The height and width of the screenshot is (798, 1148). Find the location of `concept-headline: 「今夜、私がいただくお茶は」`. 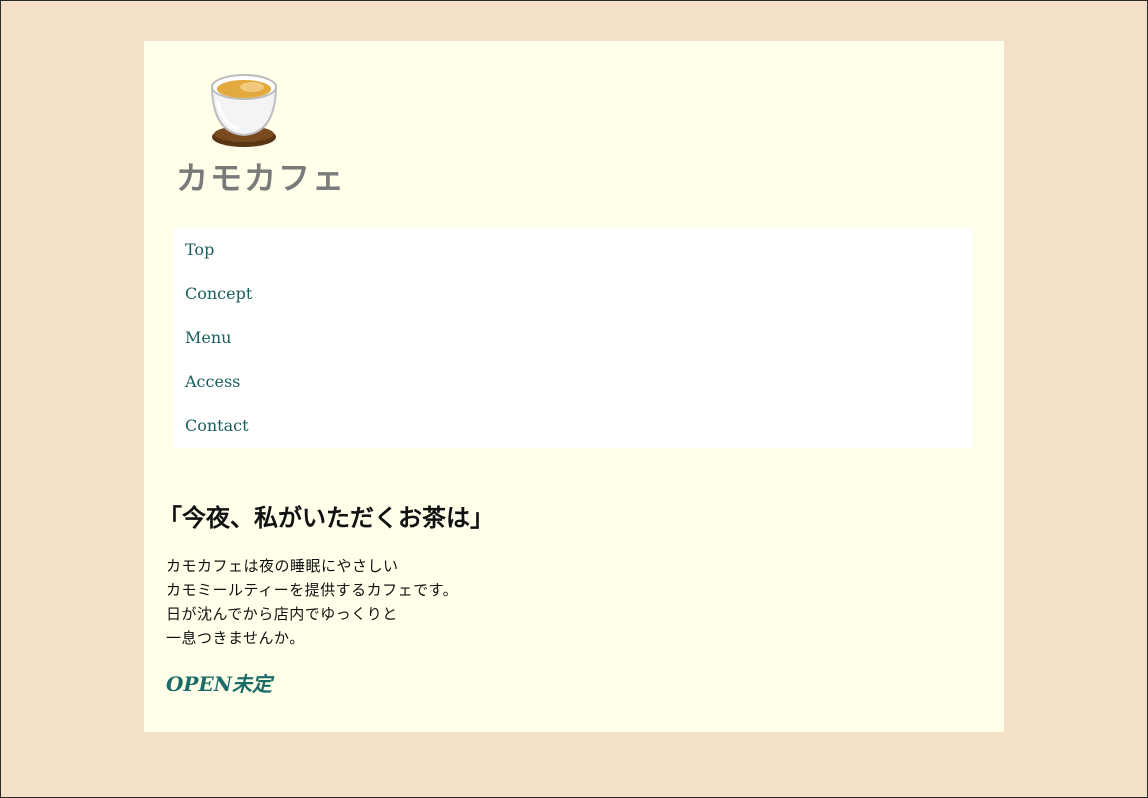

concept-headline: 「今夜、私がいただくお茶は」 is located at coordinates (326, 517).